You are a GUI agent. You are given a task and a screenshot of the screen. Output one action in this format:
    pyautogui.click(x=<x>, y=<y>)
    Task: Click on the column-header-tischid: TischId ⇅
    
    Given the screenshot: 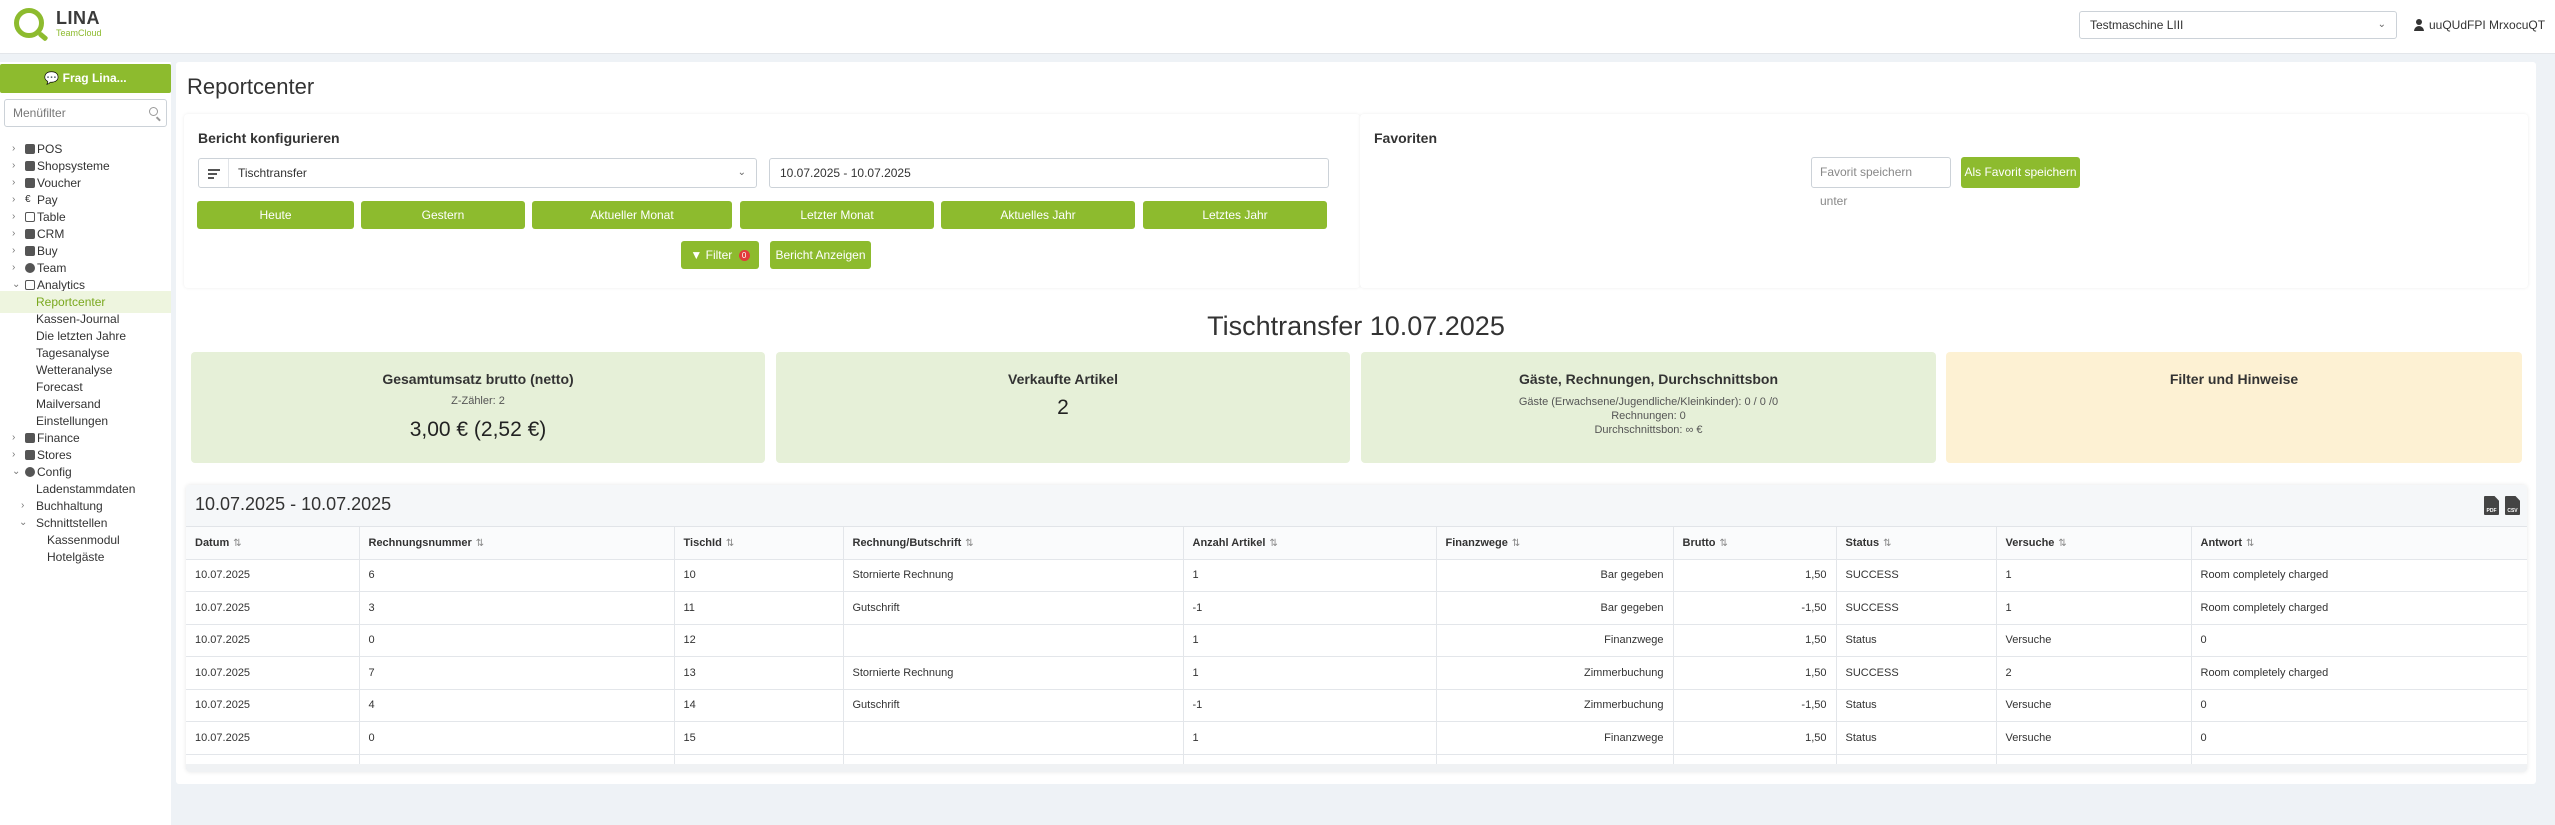 What is the action you would take?
    pyautogui.click(x=759, y=543)
    